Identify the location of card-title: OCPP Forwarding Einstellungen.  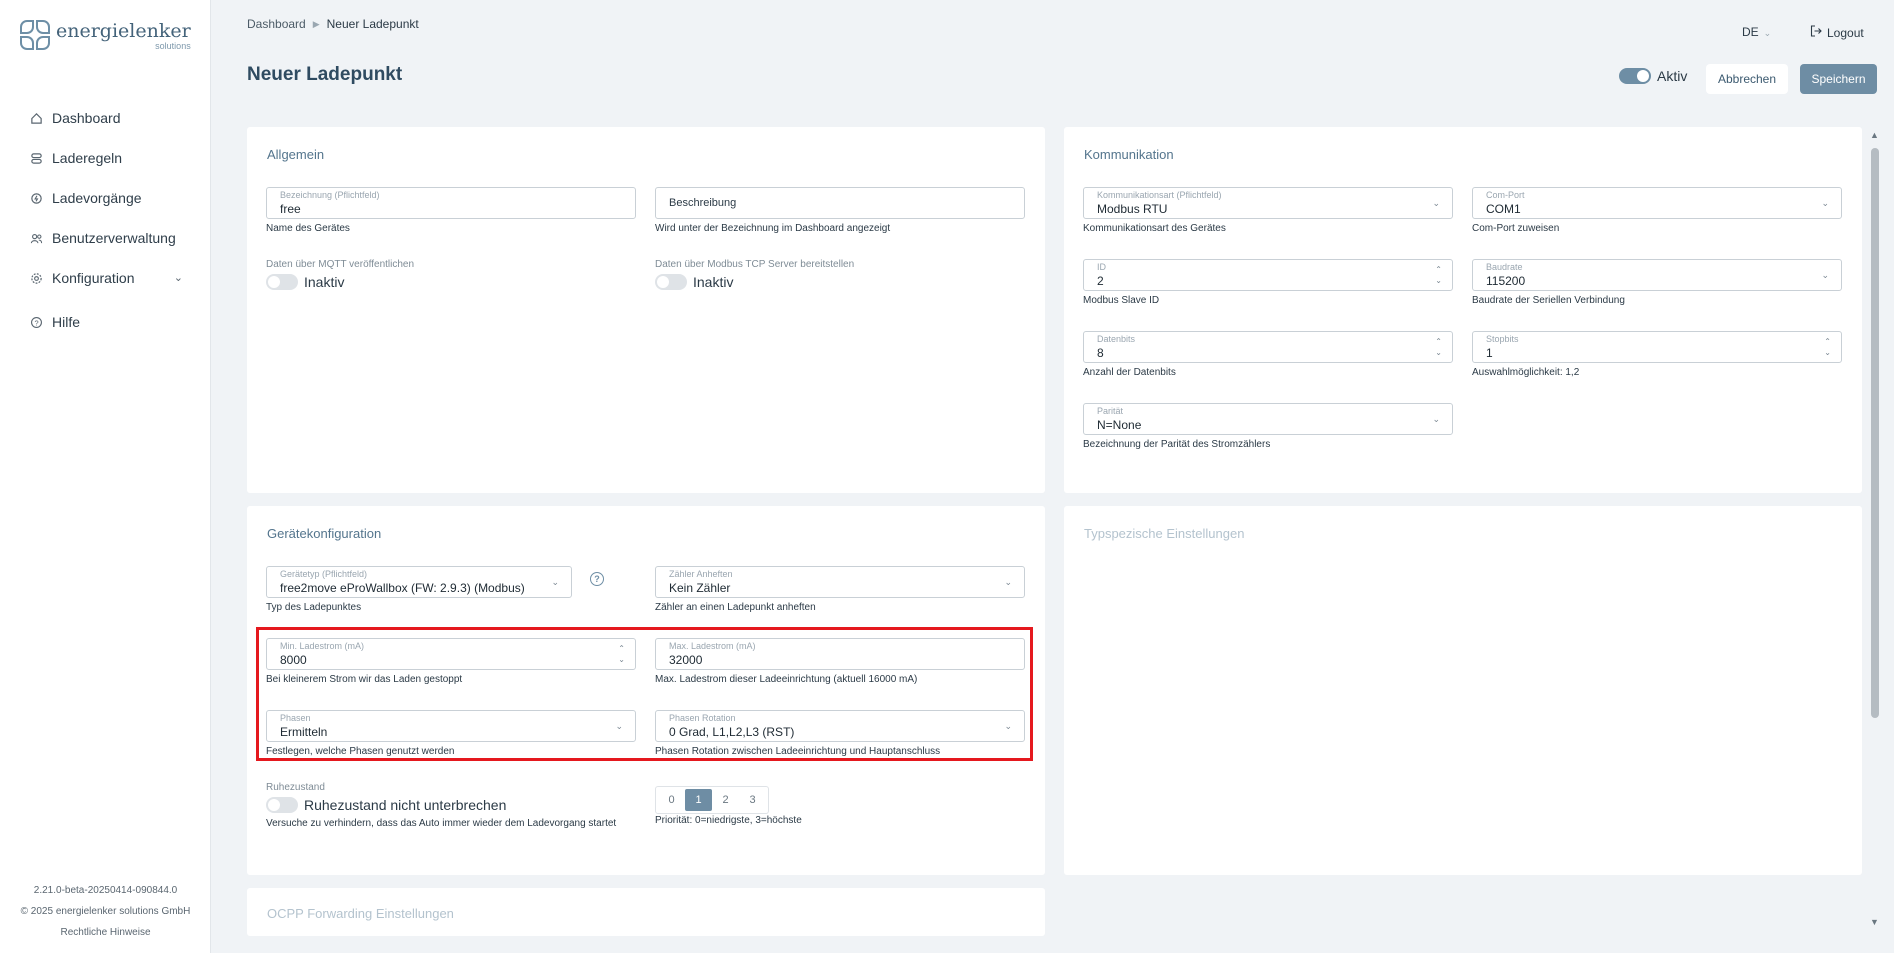
(360, 913).